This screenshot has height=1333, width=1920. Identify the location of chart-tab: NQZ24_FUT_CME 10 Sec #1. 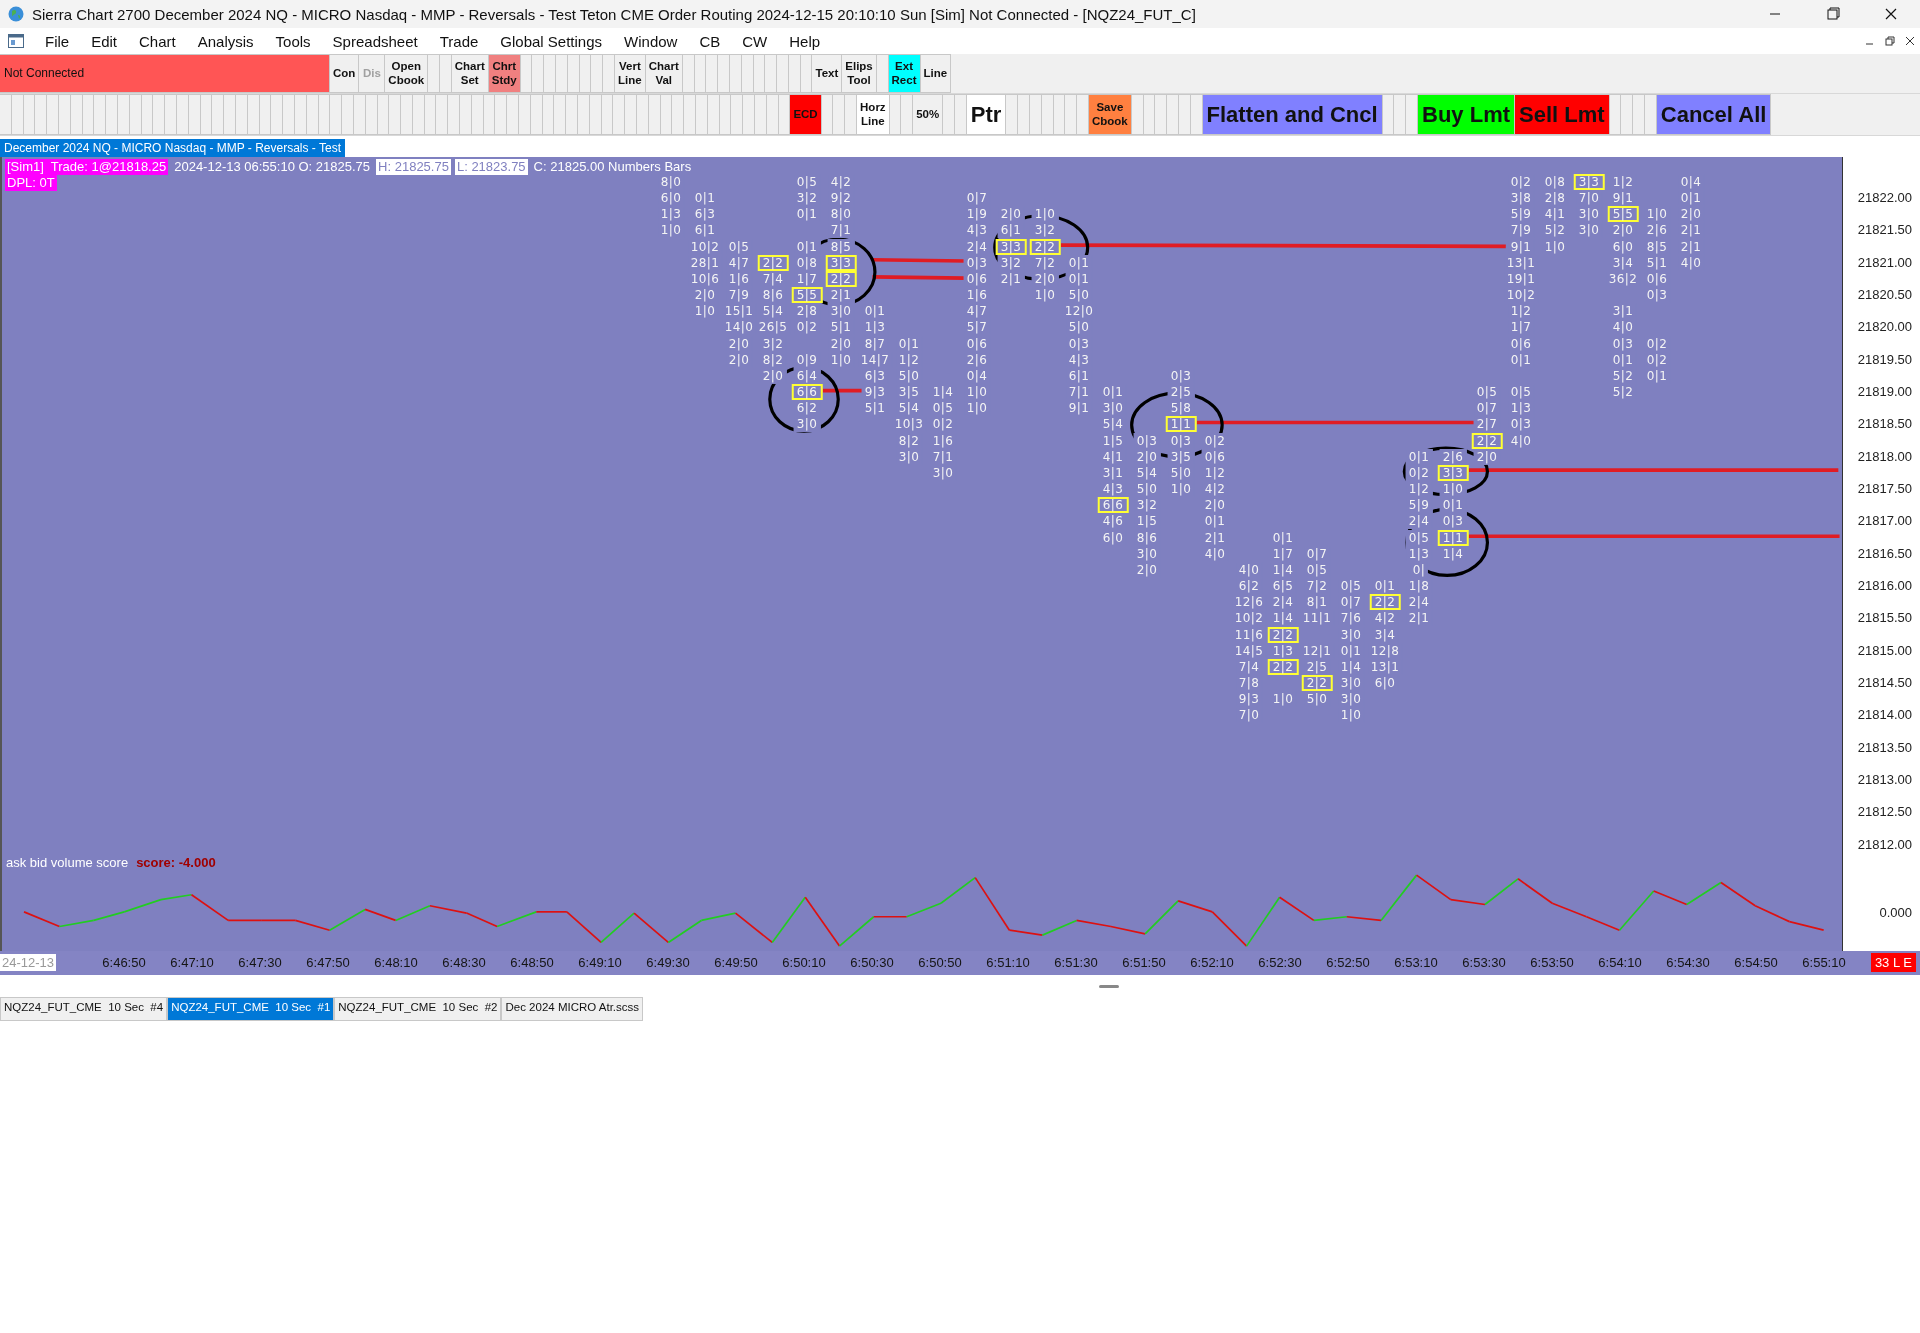
(251, 1009).